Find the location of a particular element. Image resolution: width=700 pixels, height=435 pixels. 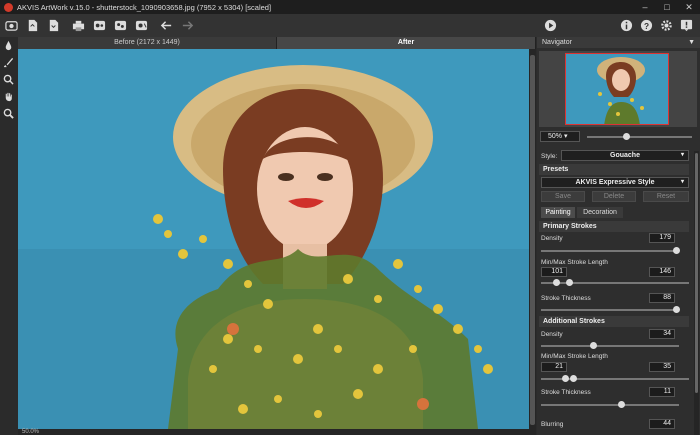

help-icon: ? is located at coordinates (646, 25).